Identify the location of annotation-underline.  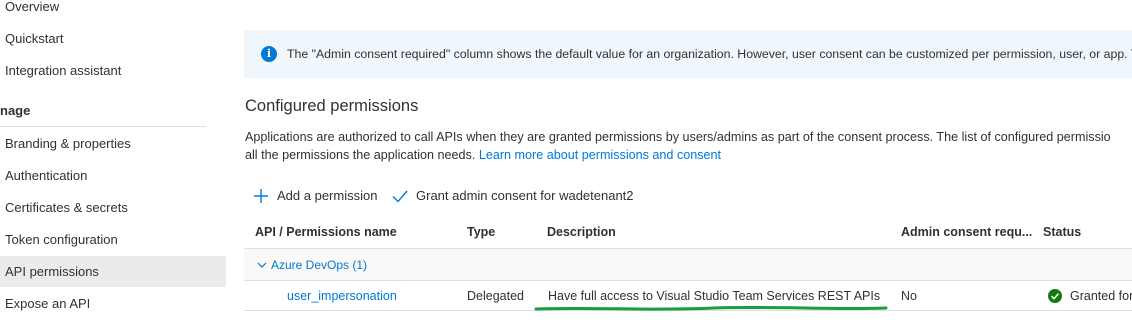
(711, 308).